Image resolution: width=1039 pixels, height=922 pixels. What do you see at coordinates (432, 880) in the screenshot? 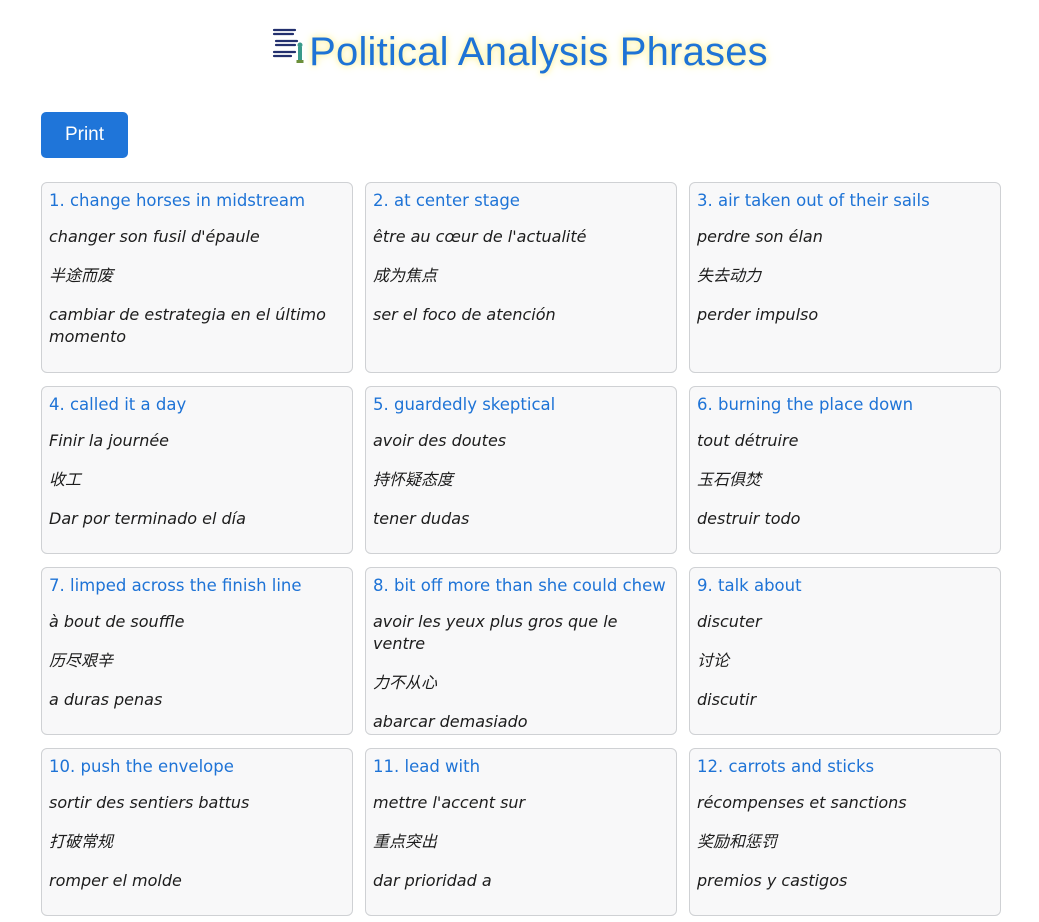
I see `translation-spanish: dar prioridad a` at bounding box center [432, 880].